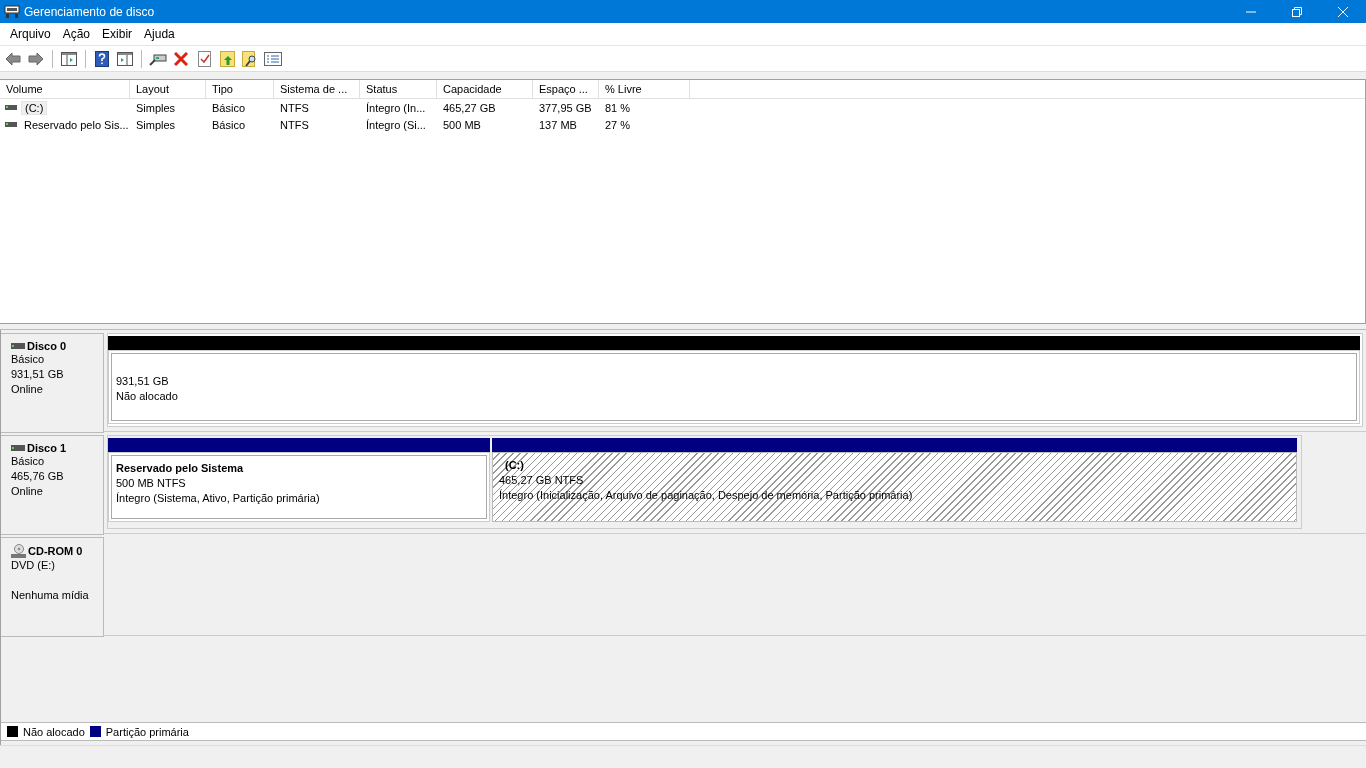 This screenshot has width=1366, height=768. What do you see at coordinates (181, 58) in the screenshot?
I see `delete-icon` at bounding box center [181, 58].